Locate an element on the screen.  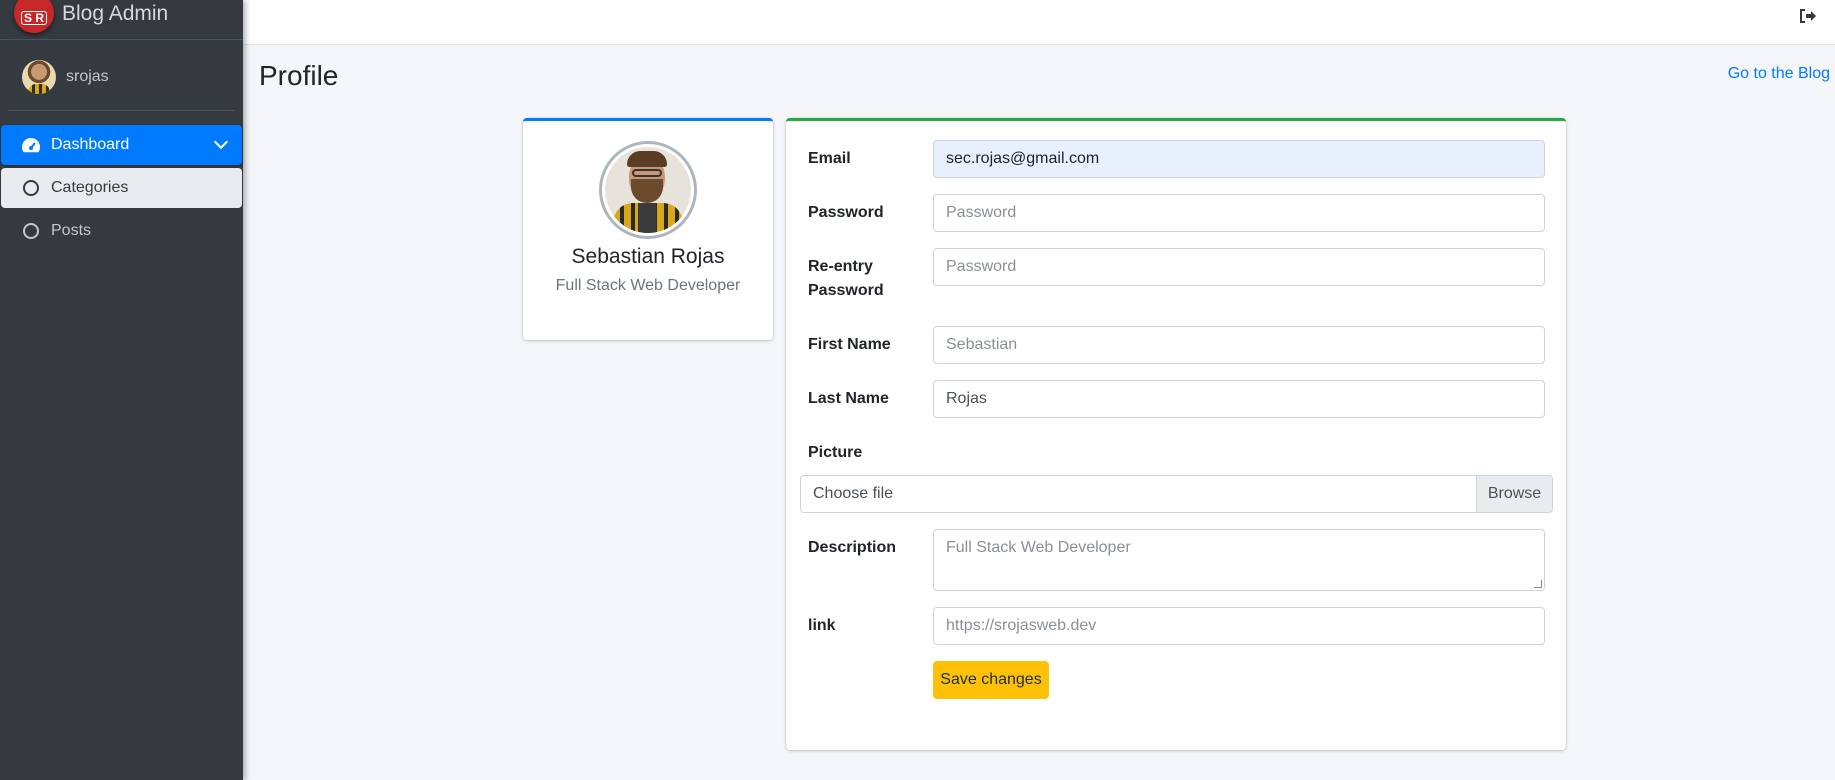
picture-file-input: Choose file Browse is located at coordinates (1176, 494).